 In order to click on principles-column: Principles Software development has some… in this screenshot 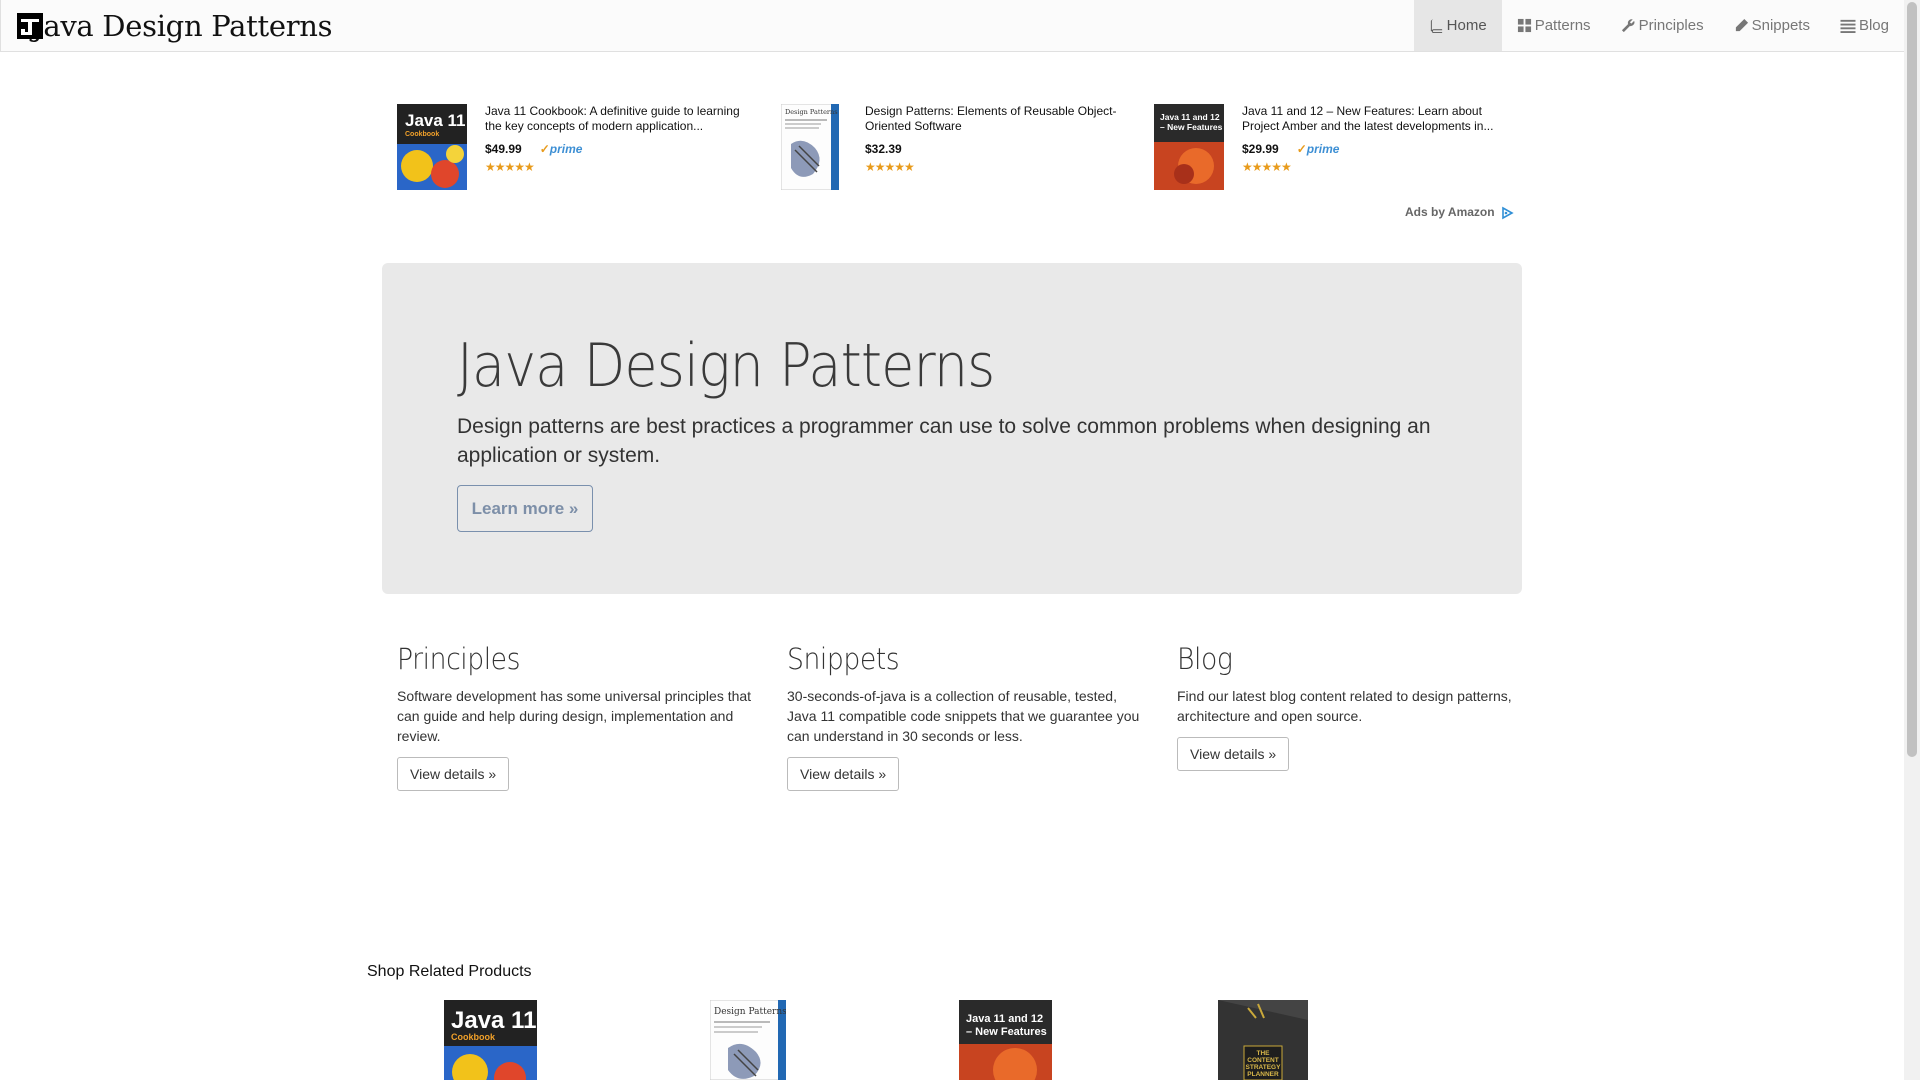, I will do `click(577, 716)`.